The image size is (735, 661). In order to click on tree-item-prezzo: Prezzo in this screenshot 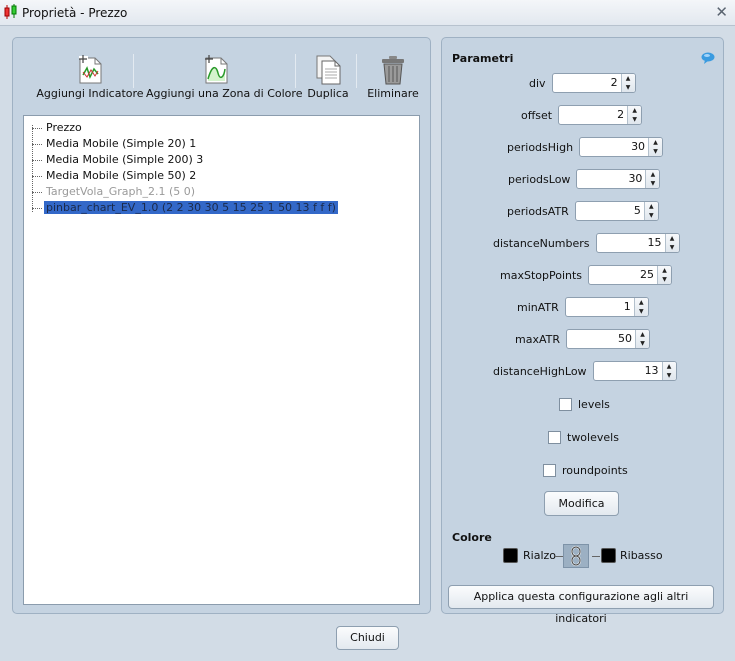, I will do `click(58, 128)`.